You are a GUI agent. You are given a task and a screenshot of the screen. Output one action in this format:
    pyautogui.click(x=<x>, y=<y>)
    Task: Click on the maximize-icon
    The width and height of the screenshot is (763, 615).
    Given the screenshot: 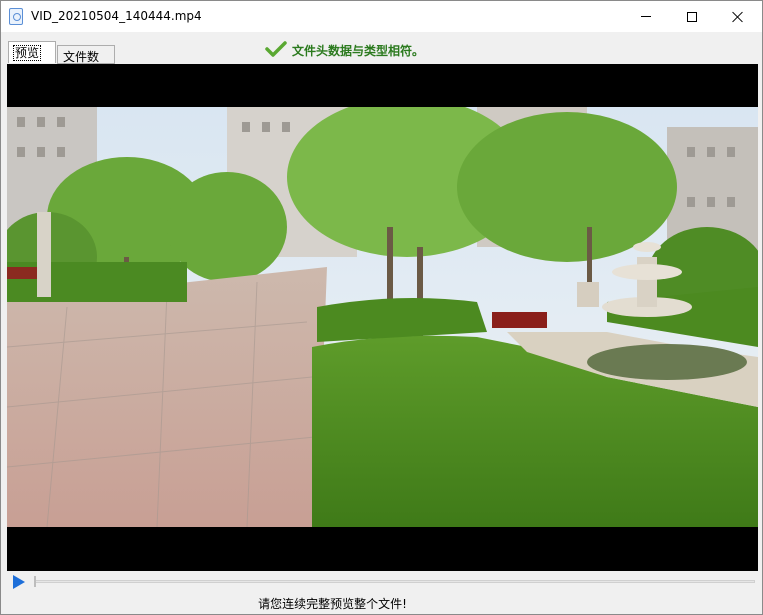 What is the action you would take?
    pyautogui.click(x=692, y=16)
    